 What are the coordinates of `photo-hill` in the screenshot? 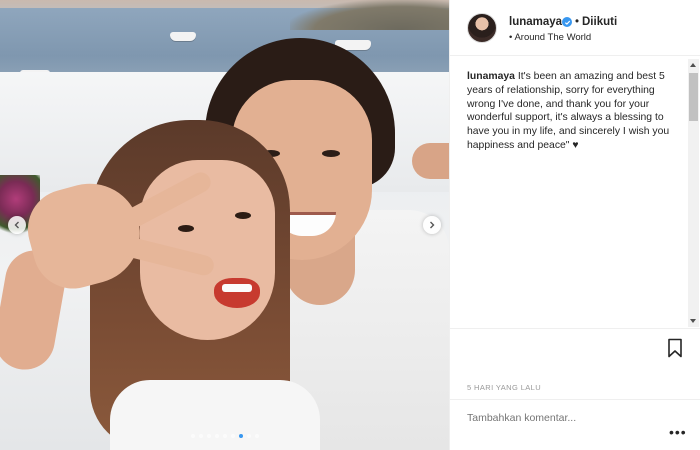 It's located at (369, 15).